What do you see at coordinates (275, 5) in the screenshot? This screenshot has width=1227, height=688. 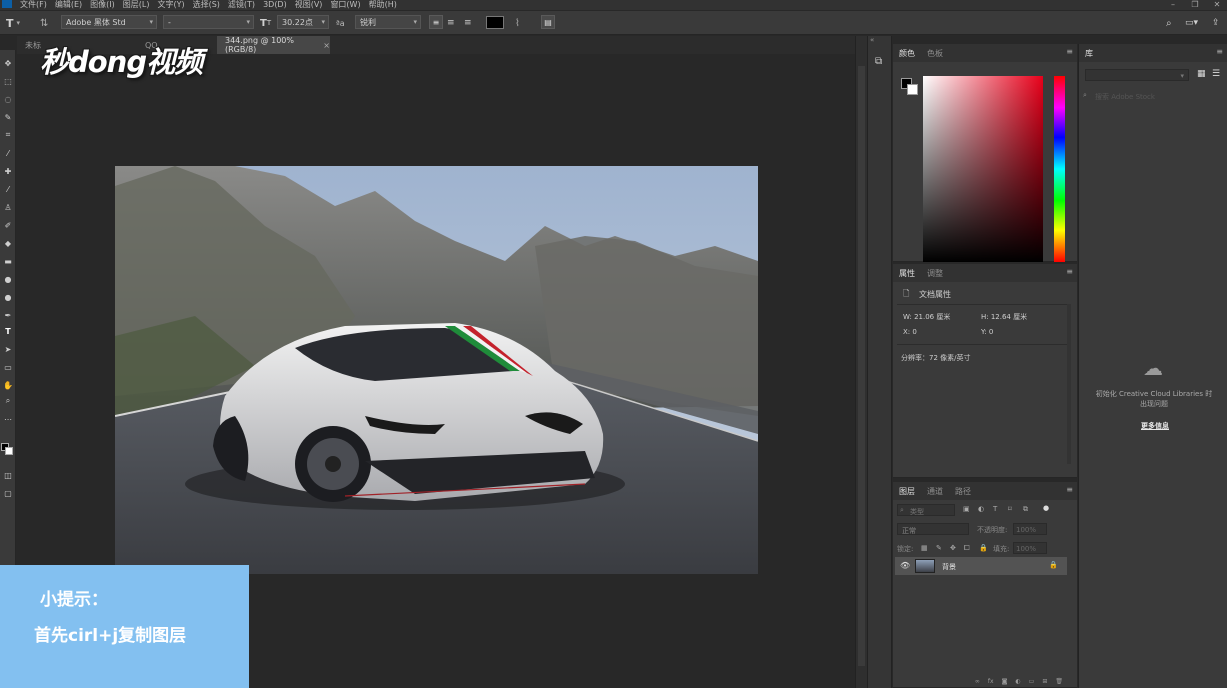 I see `menu-3d: 3D(D)` at bounding box center [275, 5].